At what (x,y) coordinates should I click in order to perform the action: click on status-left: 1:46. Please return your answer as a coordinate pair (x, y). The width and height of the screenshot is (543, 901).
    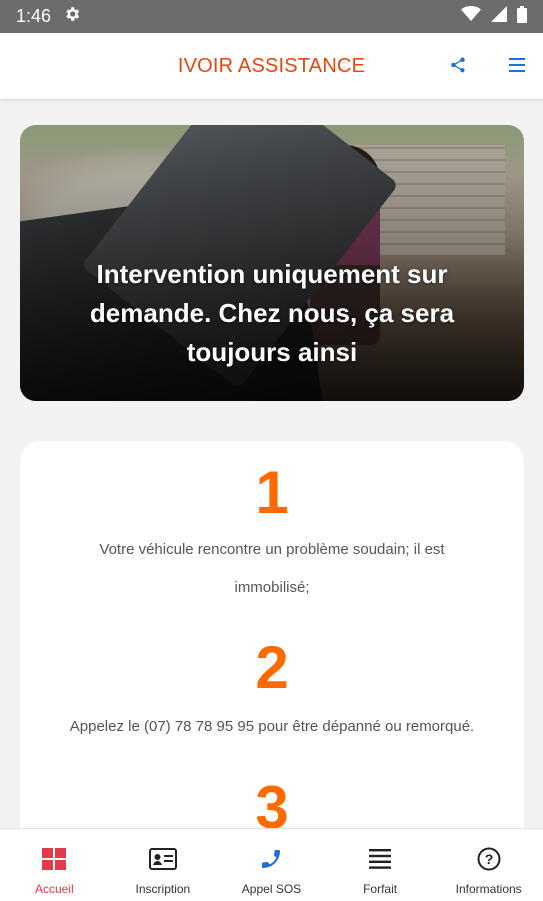
    Looking at the image, I should click on (48, 16).